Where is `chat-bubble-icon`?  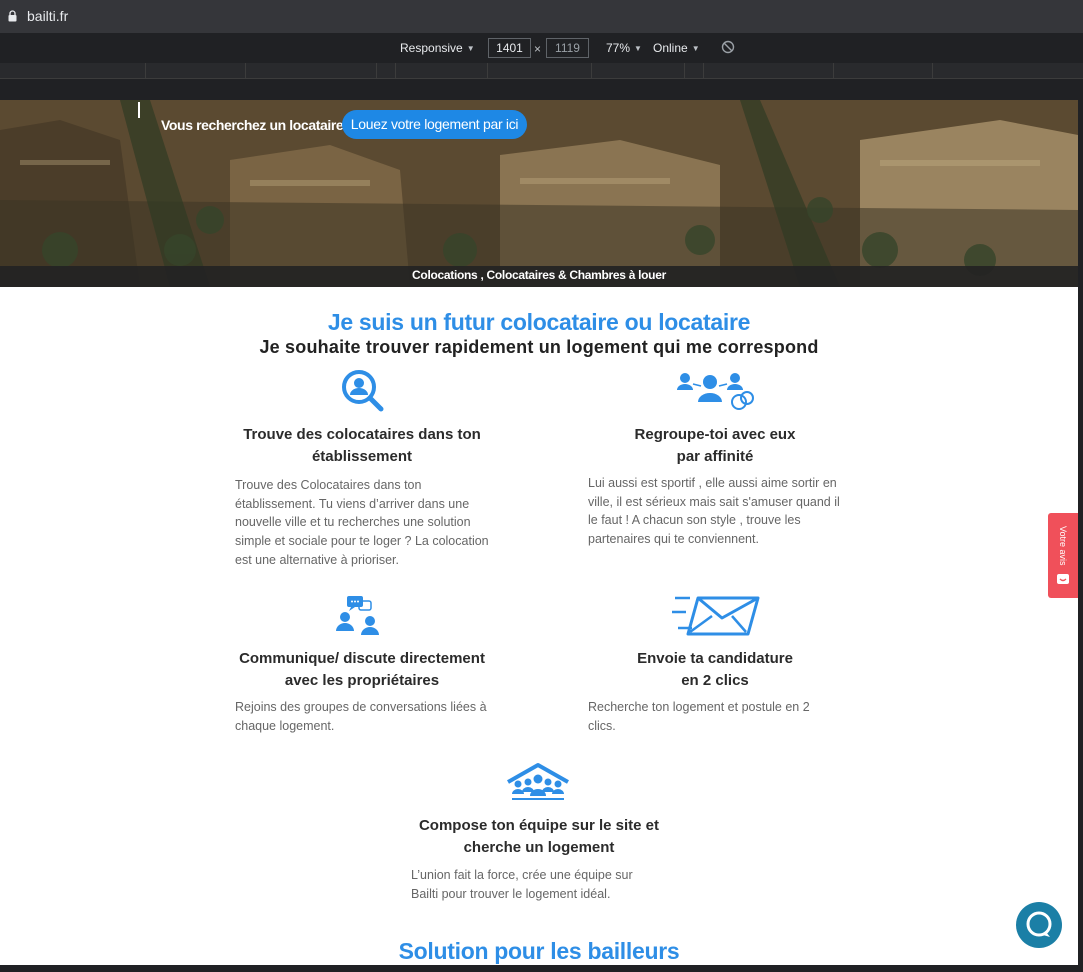 chat-bubble-icon is located at coordinates (1063, 579).